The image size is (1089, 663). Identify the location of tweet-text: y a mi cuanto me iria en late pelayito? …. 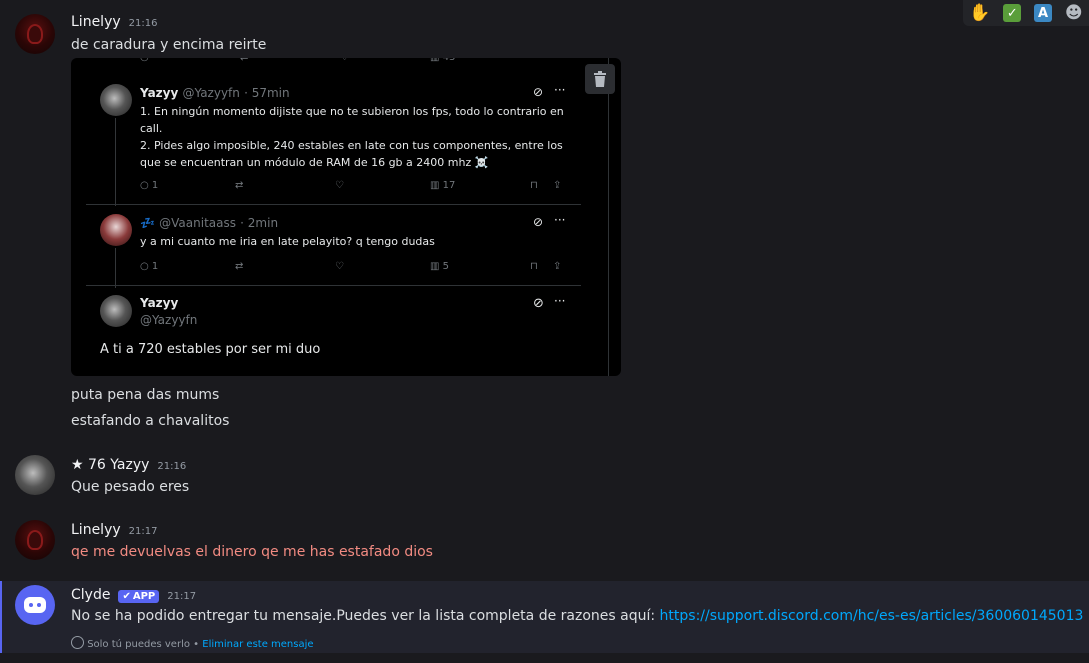
(287, 241).